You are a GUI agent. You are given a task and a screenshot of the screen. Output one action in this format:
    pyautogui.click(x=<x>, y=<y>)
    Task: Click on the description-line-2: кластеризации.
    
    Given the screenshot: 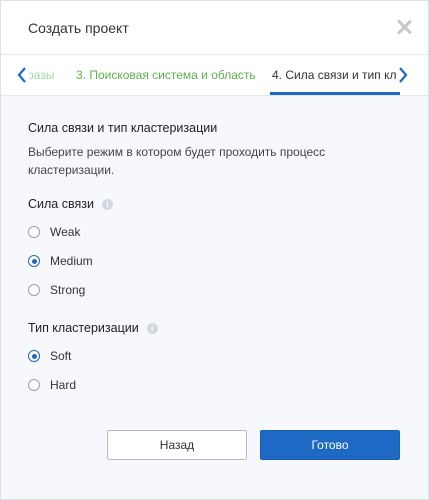 What is the action you would take?
    pyautogui.click(x=71, y=170)
    